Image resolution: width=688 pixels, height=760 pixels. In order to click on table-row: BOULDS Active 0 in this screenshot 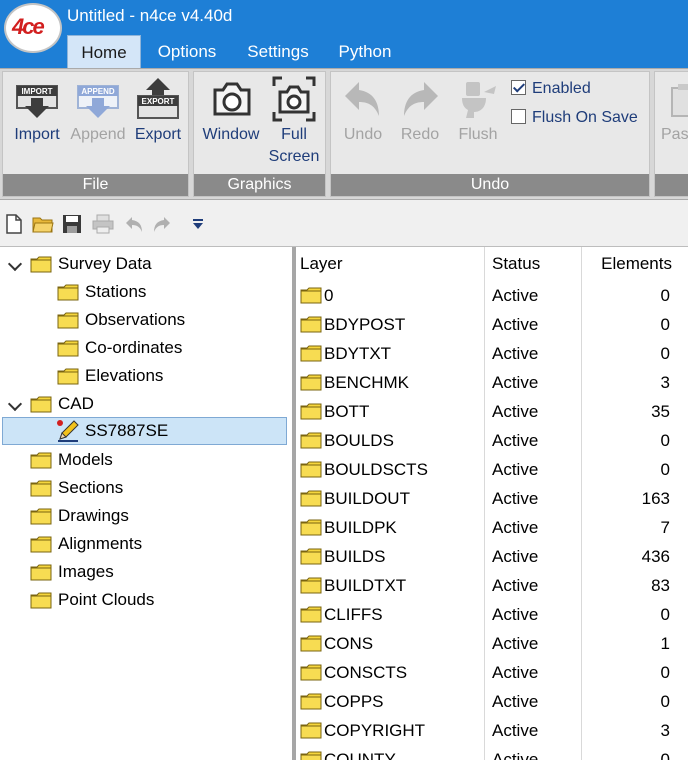, I will do `click(492, 440)`.